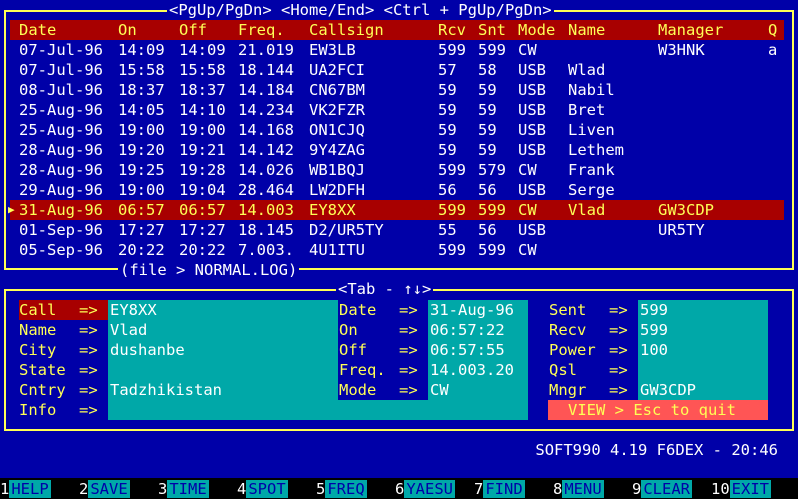 The width and height of the screenshot is (798, 499). What do you see at coordinates (337, 110) in the screenshot?
I see `cell-call: VK2FZR` at bounding box center [337, 110].